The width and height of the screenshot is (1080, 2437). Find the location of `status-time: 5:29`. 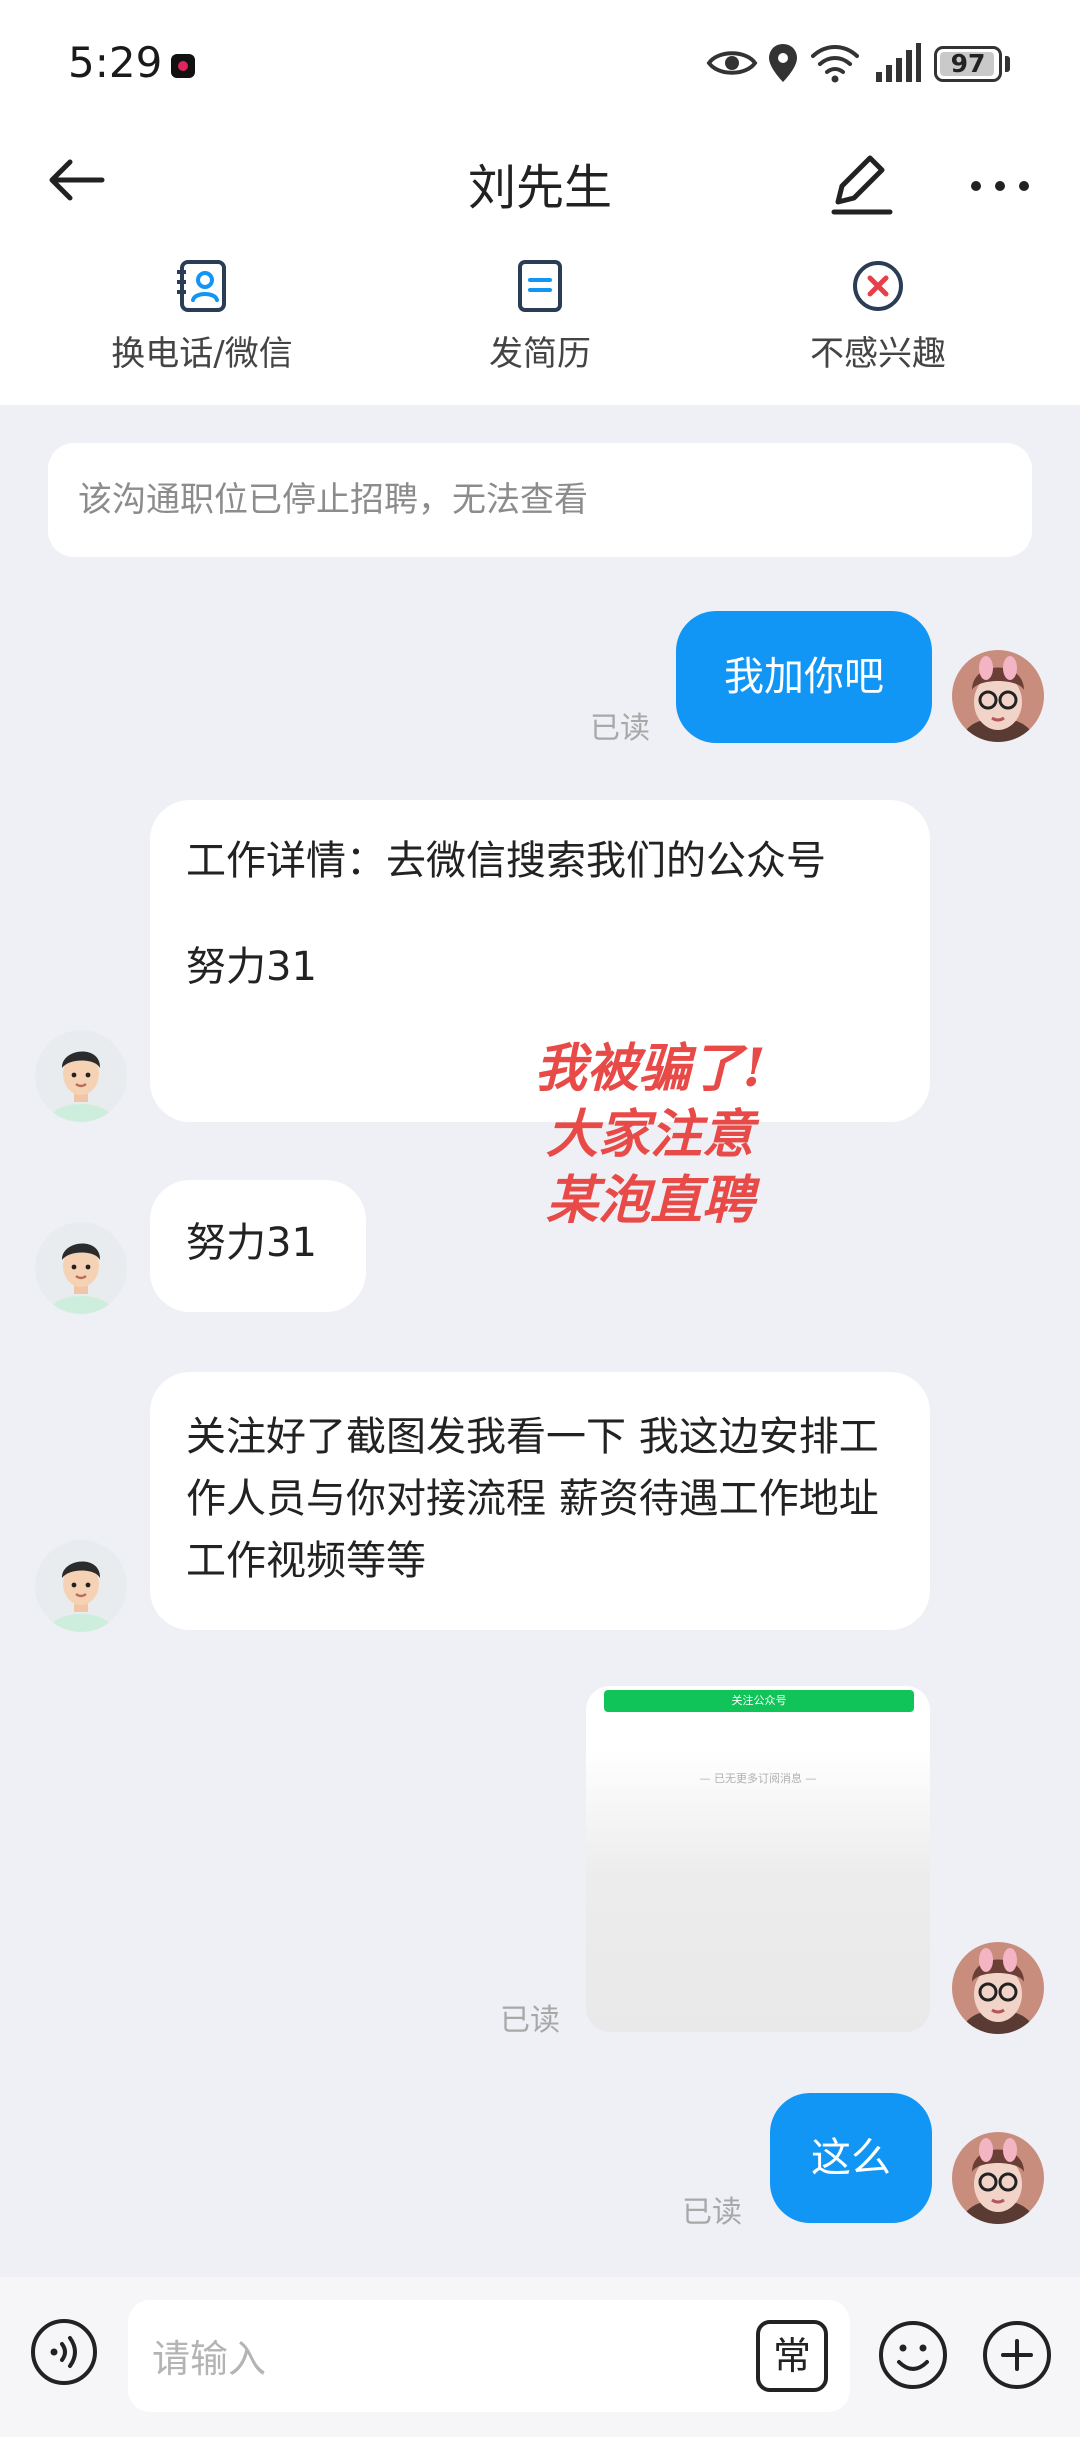

status-time: 5:29 is located at coordinates (115, 62).